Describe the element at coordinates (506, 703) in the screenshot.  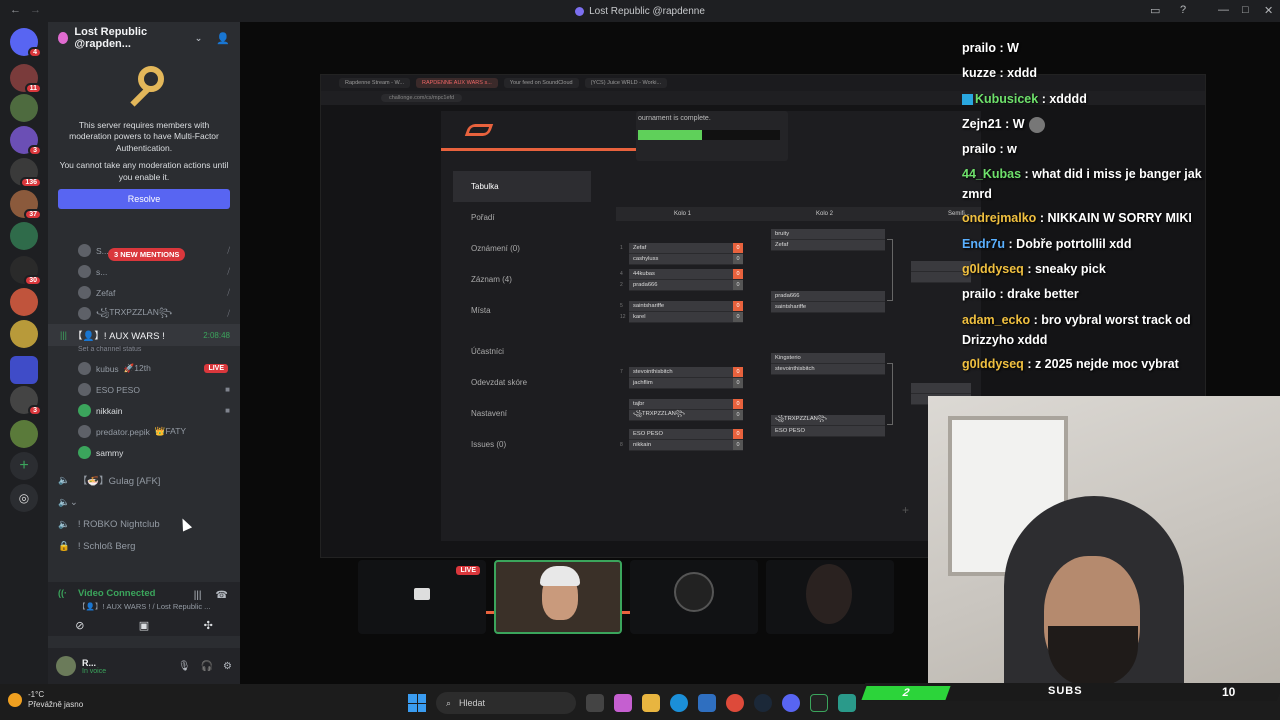
I see `taskbar-search: ⌕ Hledat` at that location.